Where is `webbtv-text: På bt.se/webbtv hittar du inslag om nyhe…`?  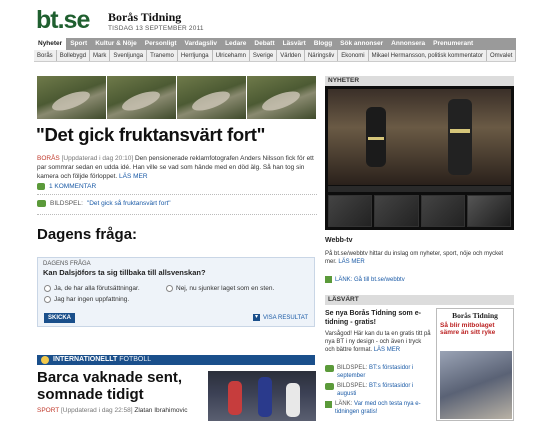
webbtv-text: På bt.se/webbtv hittar du inslag om nyhe… is located at coordinates (419, 258).